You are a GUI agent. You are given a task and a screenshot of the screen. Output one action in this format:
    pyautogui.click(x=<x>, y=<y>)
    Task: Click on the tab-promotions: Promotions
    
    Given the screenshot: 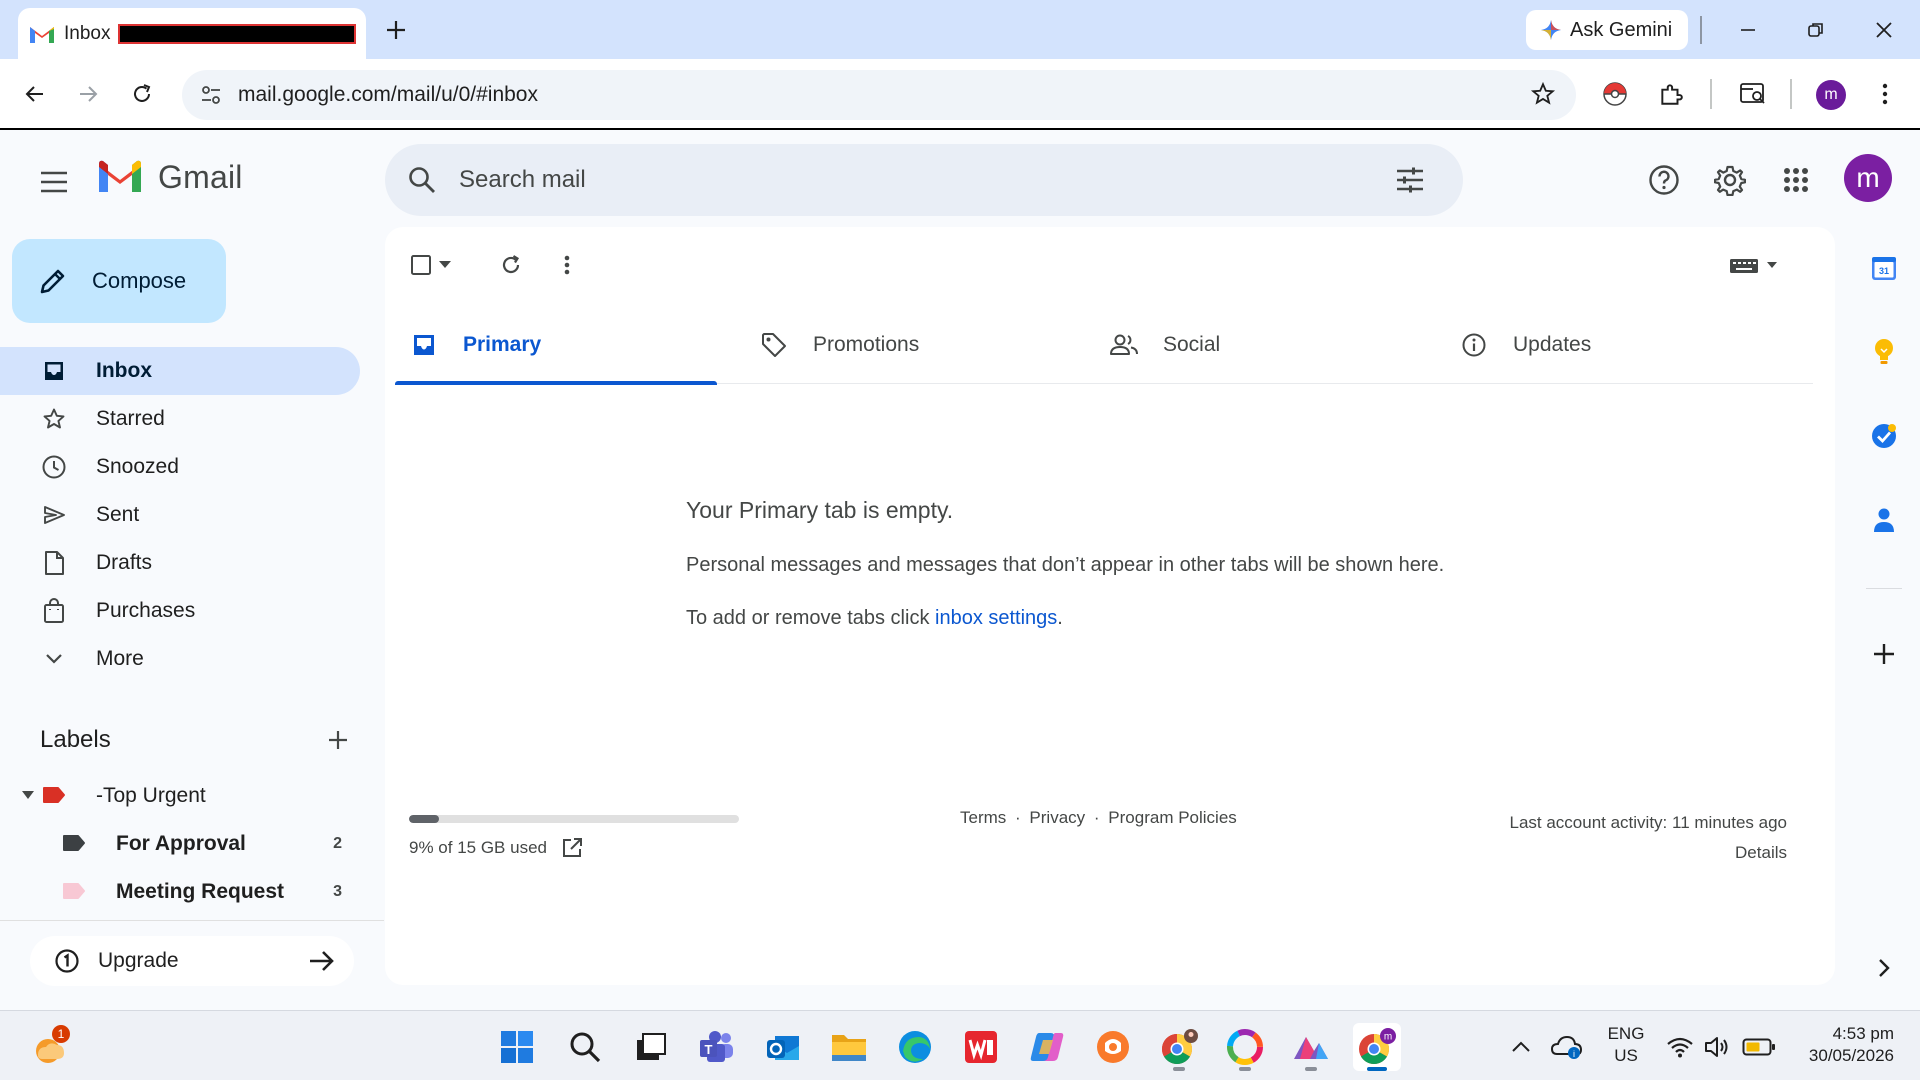 What is the action you would take?
    pyautogui.click(x=906, y=344)
    